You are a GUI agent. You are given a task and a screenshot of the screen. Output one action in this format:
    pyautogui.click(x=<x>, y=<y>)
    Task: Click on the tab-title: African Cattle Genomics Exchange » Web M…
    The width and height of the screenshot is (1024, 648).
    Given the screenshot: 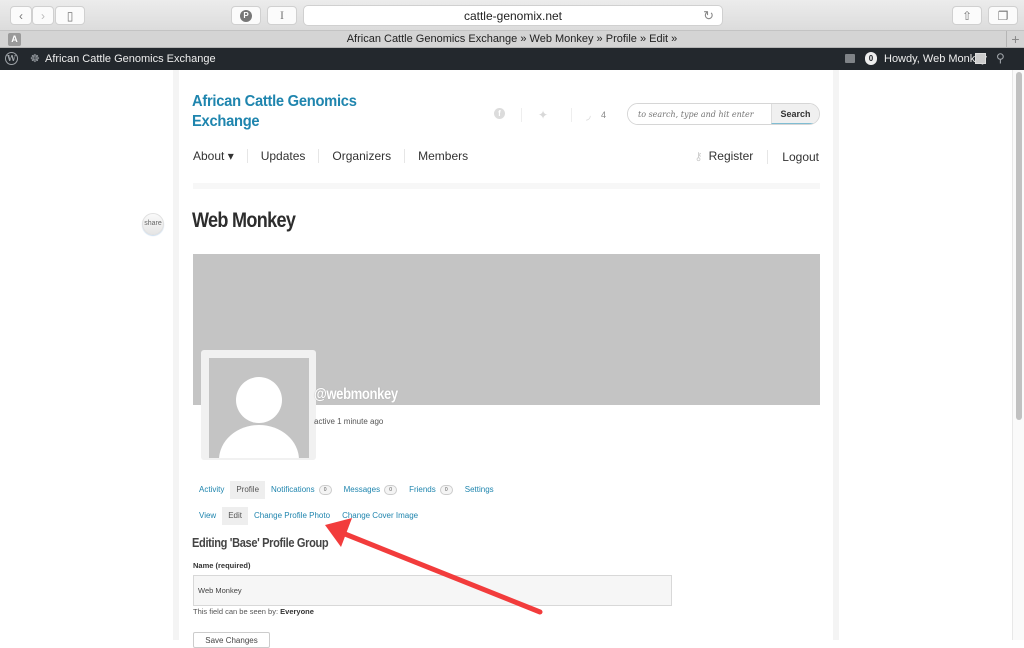 What is the action you would take?
    pyautogui.click(x=512, y=39)
    